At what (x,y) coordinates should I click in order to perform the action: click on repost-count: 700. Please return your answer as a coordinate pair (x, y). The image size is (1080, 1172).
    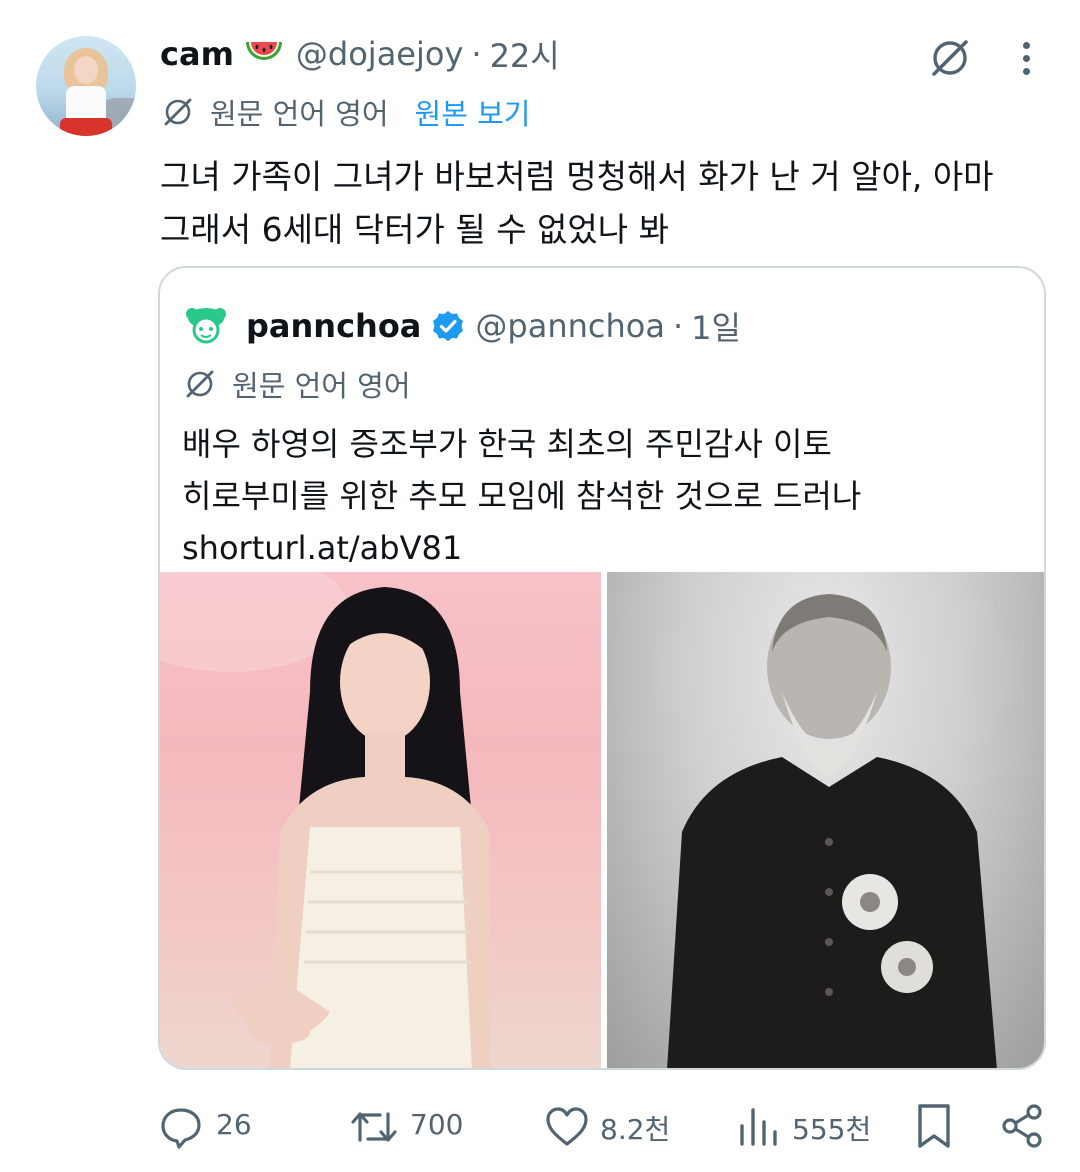
    Looking at the image, I should click on (436, 1124).